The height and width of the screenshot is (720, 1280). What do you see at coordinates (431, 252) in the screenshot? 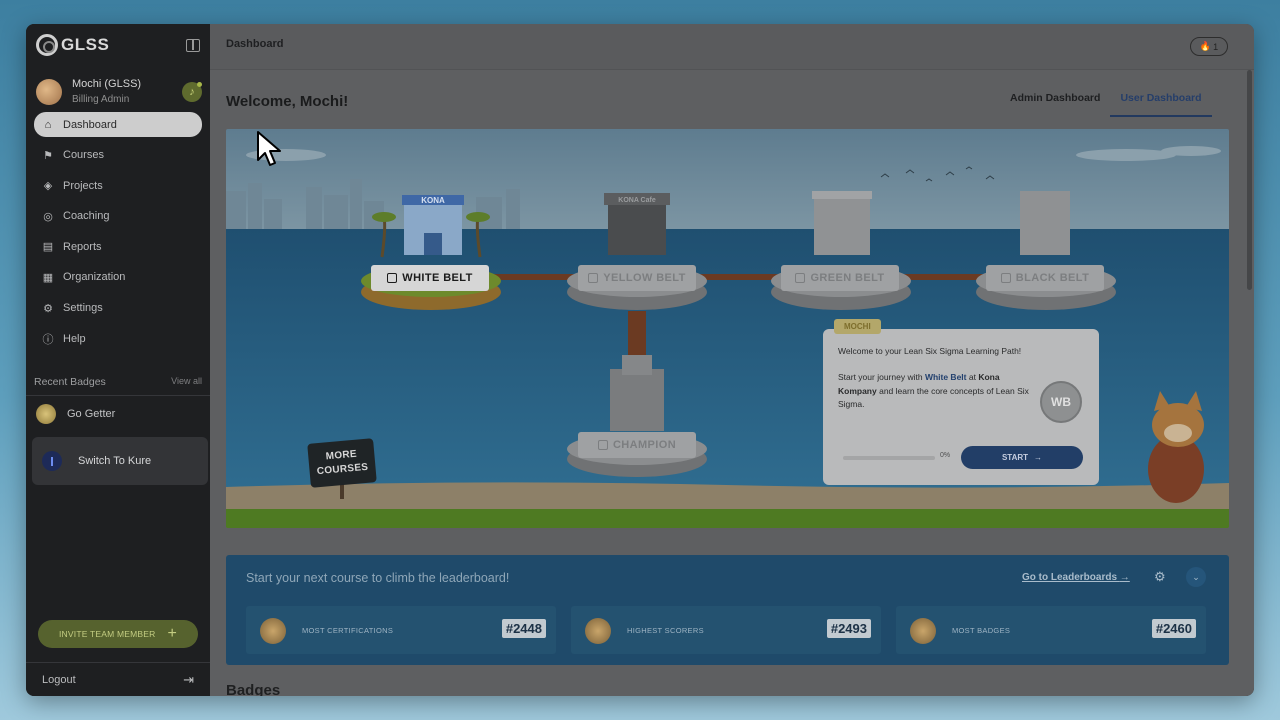
I see `island-white: KONA` at bounding box center [431, 252].